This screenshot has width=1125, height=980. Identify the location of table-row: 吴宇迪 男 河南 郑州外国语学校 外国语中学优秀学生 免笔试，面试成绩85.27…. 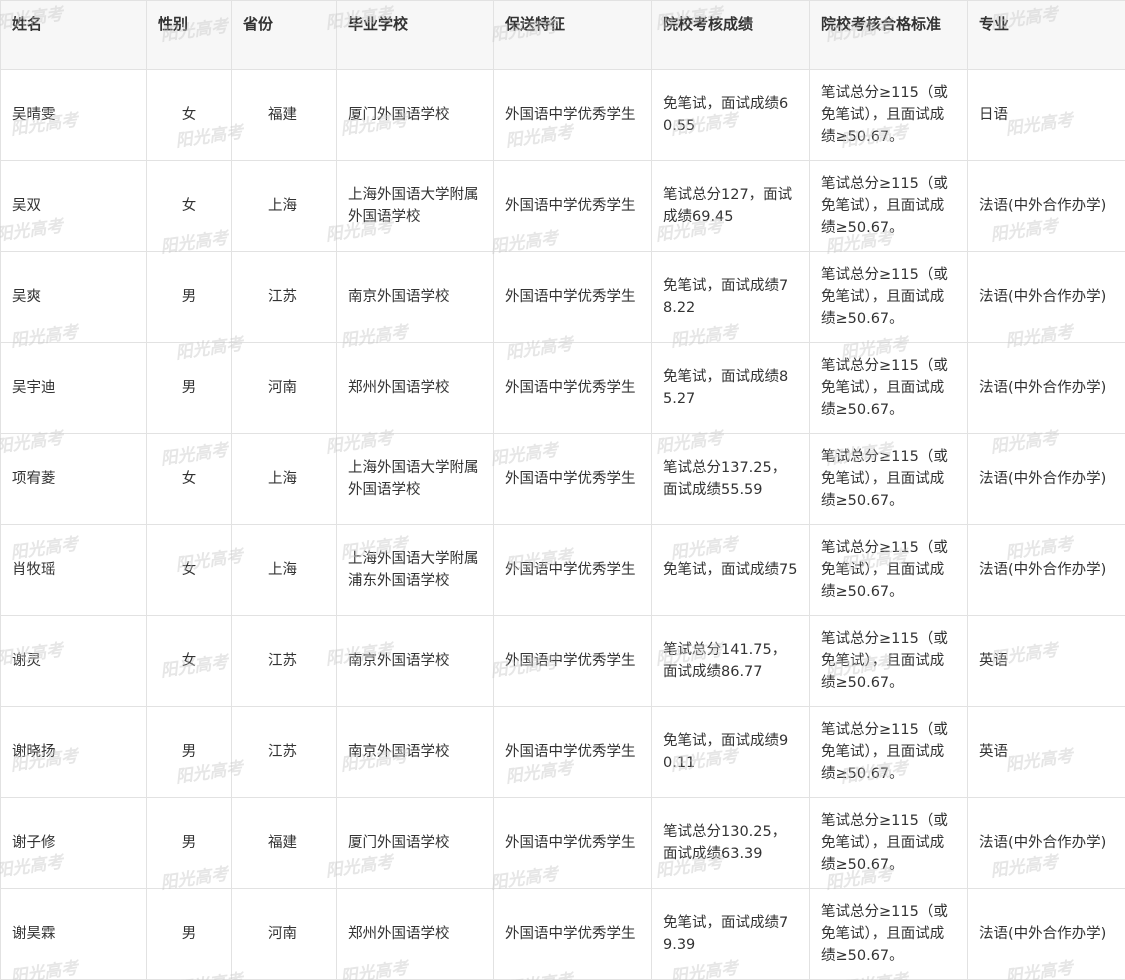
(562, 388).